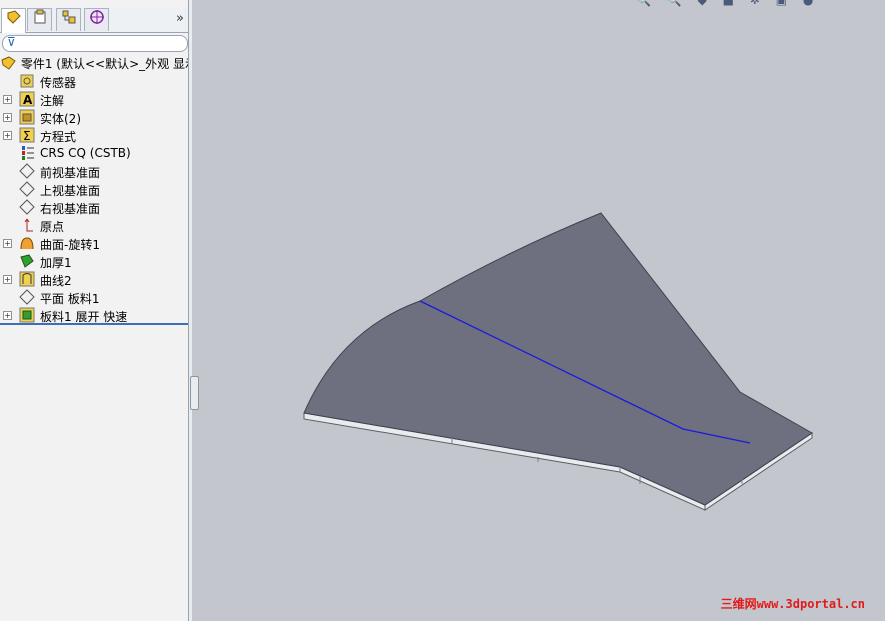  I want to click on tree-item-label: 右视基准面, so click(70, 209).